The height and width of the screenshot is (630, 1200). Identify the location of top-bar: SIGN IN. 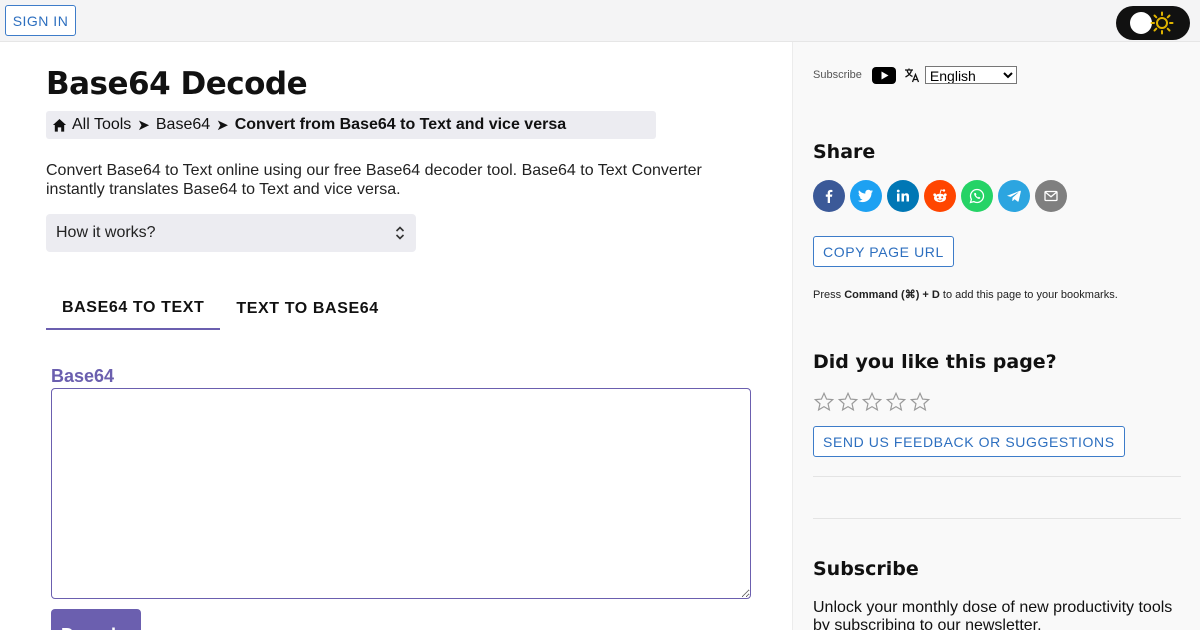
(600, 21).